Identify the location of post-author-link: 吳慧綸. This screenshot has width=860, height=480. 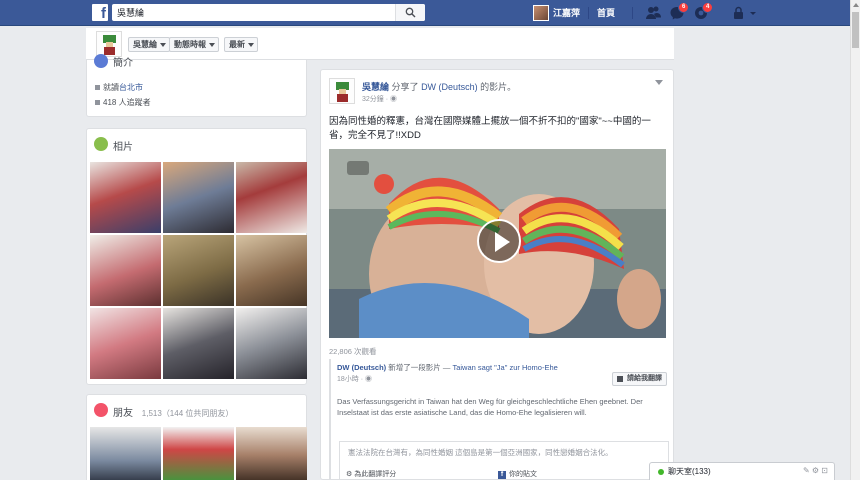
(375, 87).